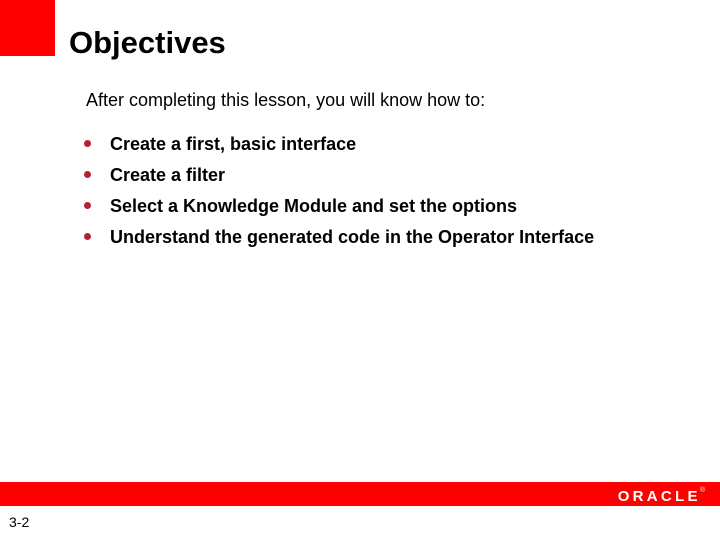 The image size is (720, 540). Describe the element at coordinates (702, 490) in the screenshot. I see `registered-trademark-icon: ®` at that location.